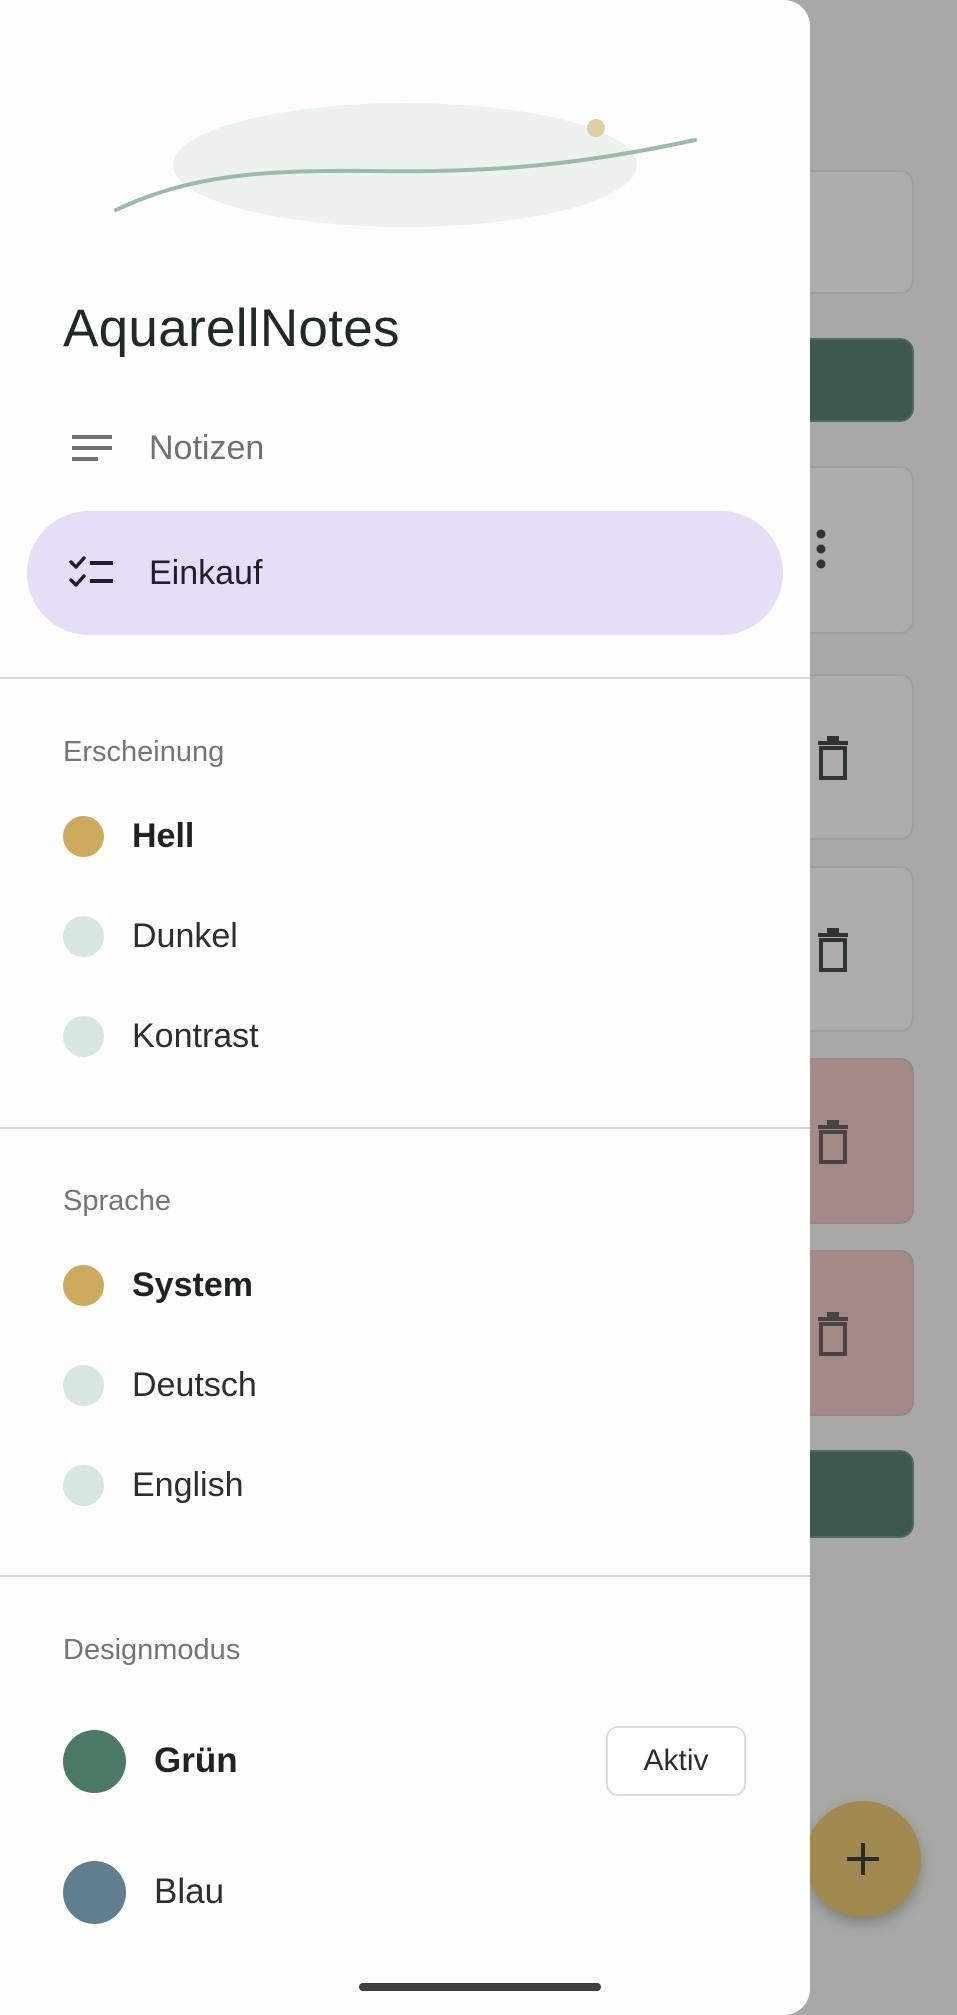 The width and height of the screenshot is (957, 2015). Describe the element at coordinates (188, 1484) in the screenshot. I see `option-label: English` at that location.